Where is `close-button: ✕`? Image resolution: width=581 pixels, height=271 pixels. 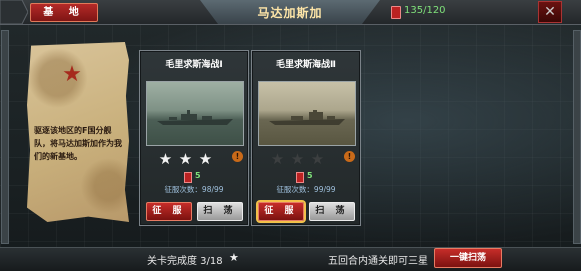 close-button: ✕ is located at coordinates (550, 12).